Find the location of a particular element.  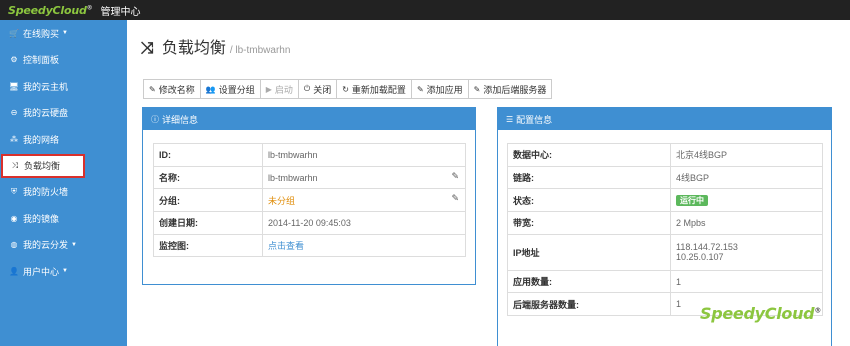

row-value: 1 is located at coordinates (679, 304).